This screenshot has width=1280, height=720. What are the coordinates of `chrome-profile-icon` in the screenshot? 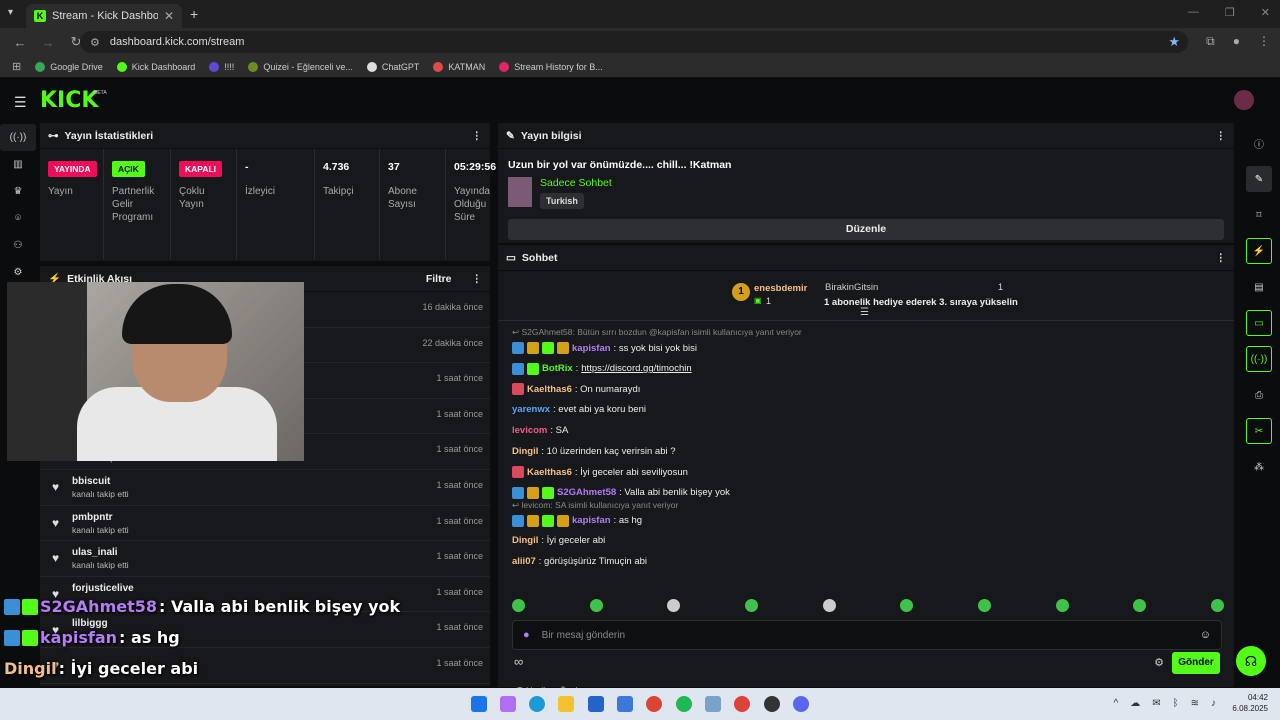 It's located at (742, 704).